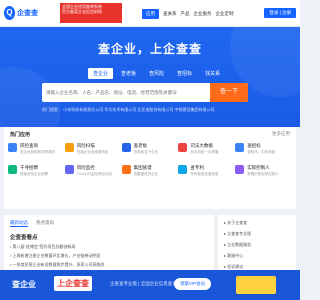 Image resolution: width=320 pixels, height=300 pixels. I want to click on more-apps-link: 更多应用, so click(281, 134).